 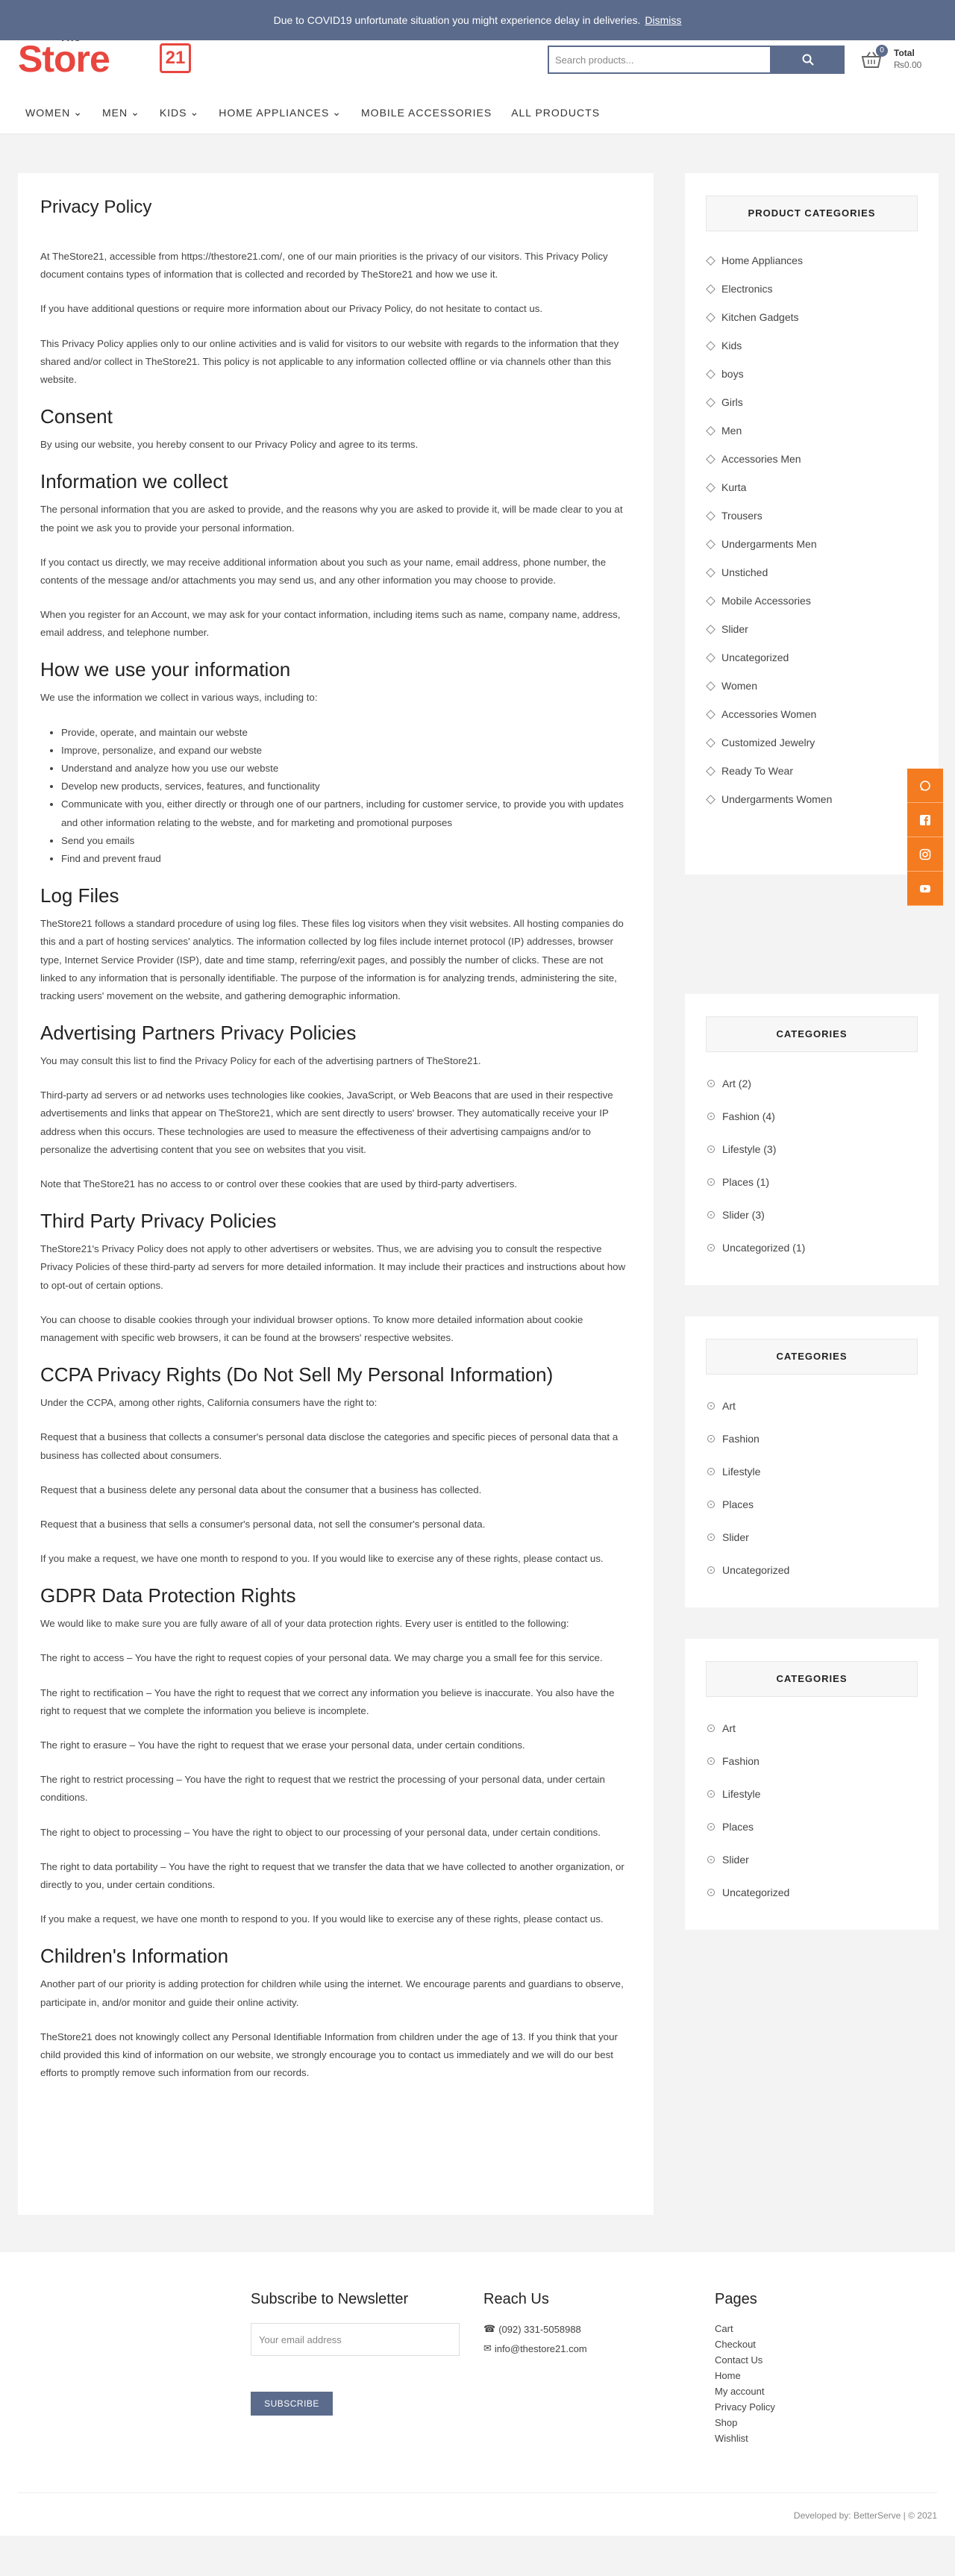 I want to click on social-button-instagram, so click(x=925, y=854).